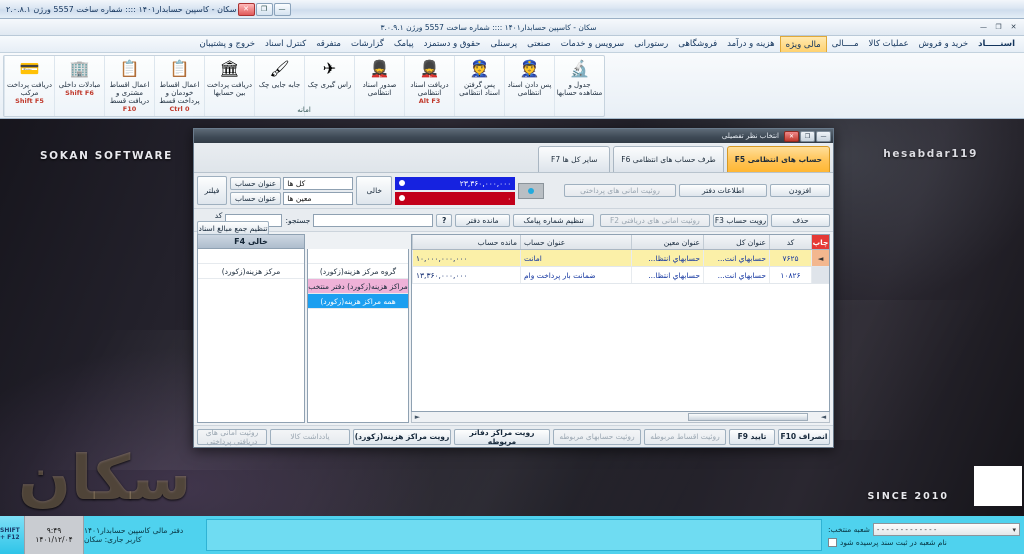  What do you see at coordinates (444, 220) in the screenshot?
I see `help-icon: ?` at bounding box center [444, 220].